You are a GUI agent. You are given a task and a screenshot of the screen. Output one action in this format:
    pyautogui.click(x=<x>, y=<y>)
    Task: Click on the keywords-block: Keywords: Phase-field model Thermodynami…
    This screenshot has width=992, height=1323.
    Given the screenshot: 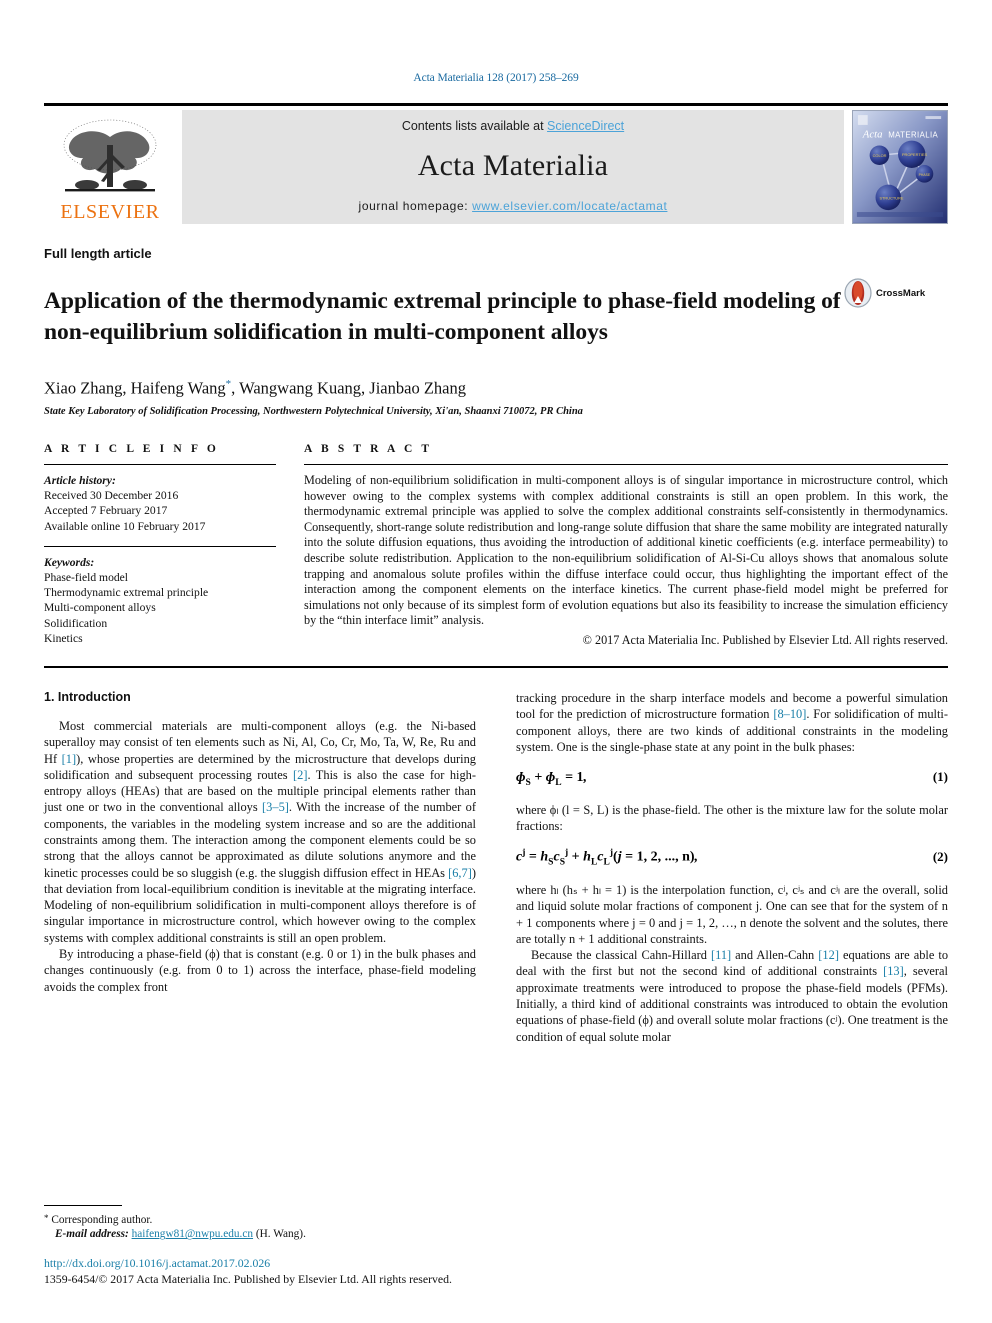 What is the action you would take?
    pyautogui.click(x=160, y=600)
    